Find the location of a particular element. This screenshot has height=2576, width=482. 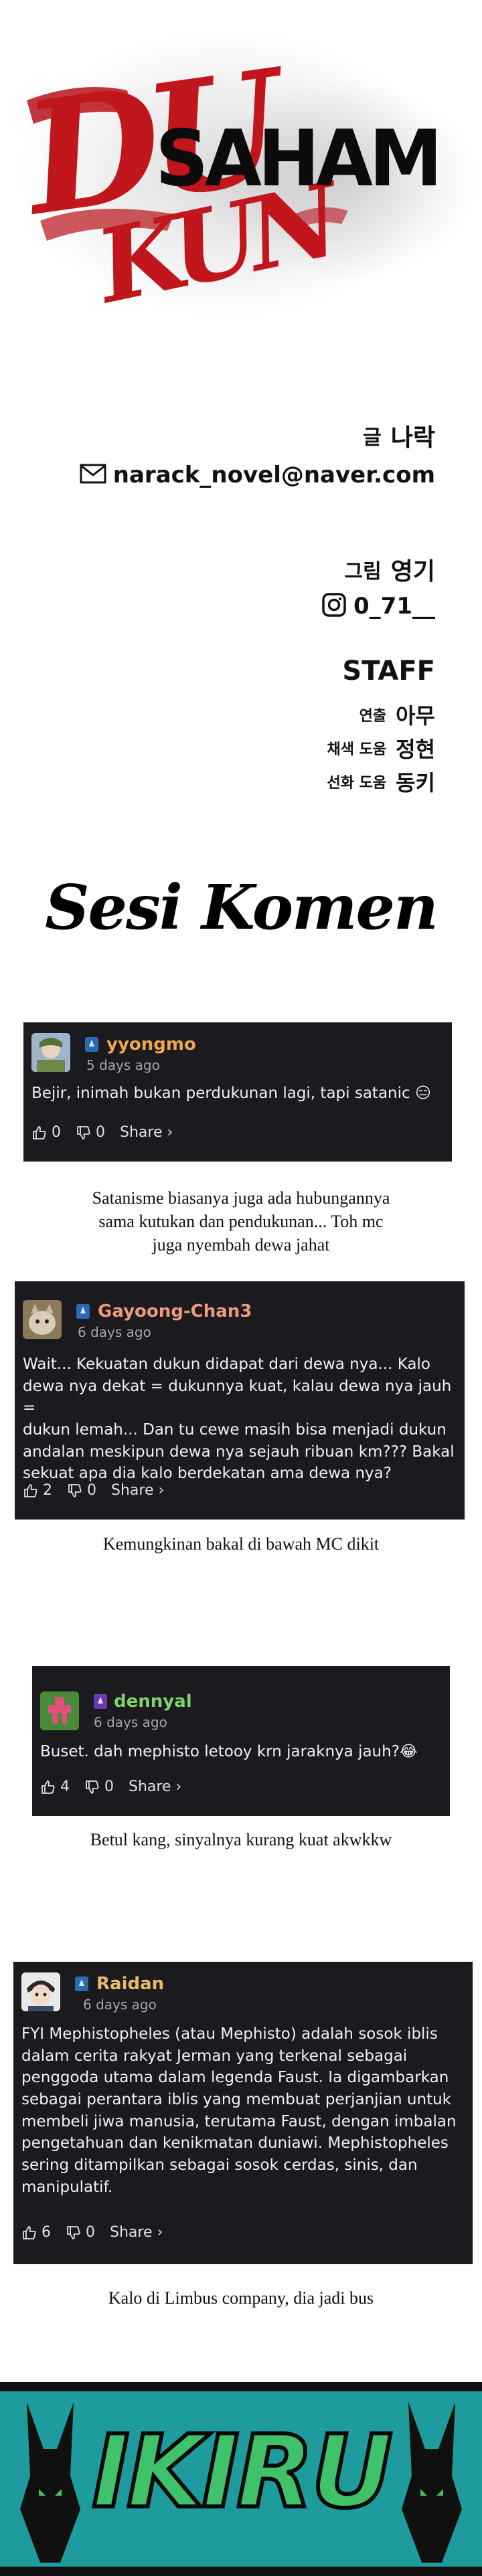

comment-actions: 2 0 Share › is located at coordinates (93, 1491).